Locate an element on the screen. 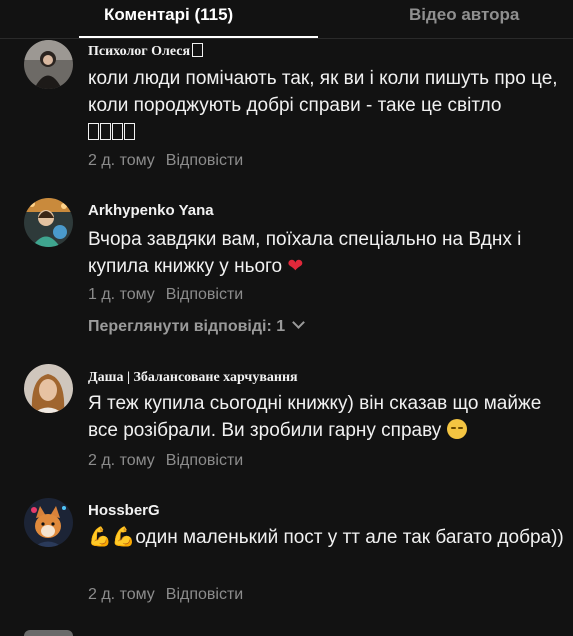 This screenshot has width=573, height=636. comment-meta: 1 д. тому Відповісти is located at coordinates (165, 295).